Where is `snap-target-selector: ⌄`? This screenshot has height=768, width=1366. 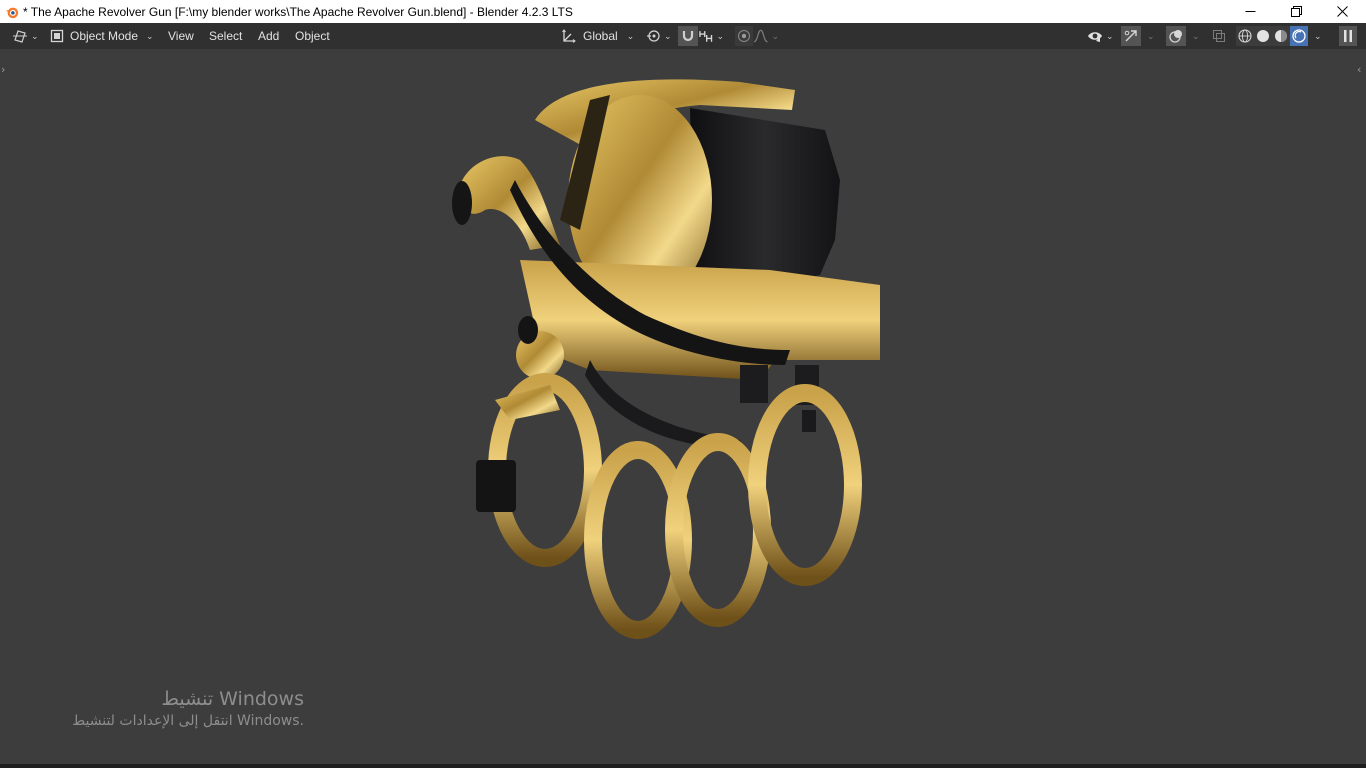
snap-target-selector: ⌄ is located at coordinates (711, 36).